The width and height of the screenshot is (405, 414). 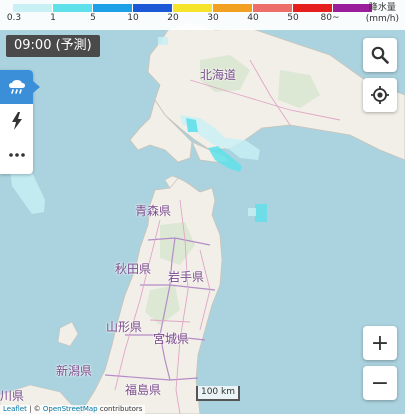 What do you see at coordinates (120, 409) in the screenshot?
I see `attribution-rest: contributors` at bounding box center [120, 409].